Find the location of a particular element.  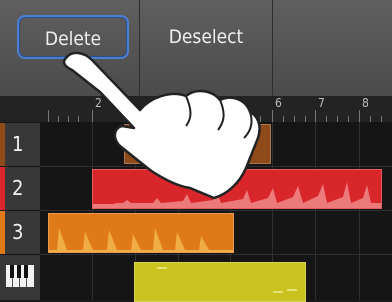

ruler-bar-number: 8 is located at coordinates (365, 103).